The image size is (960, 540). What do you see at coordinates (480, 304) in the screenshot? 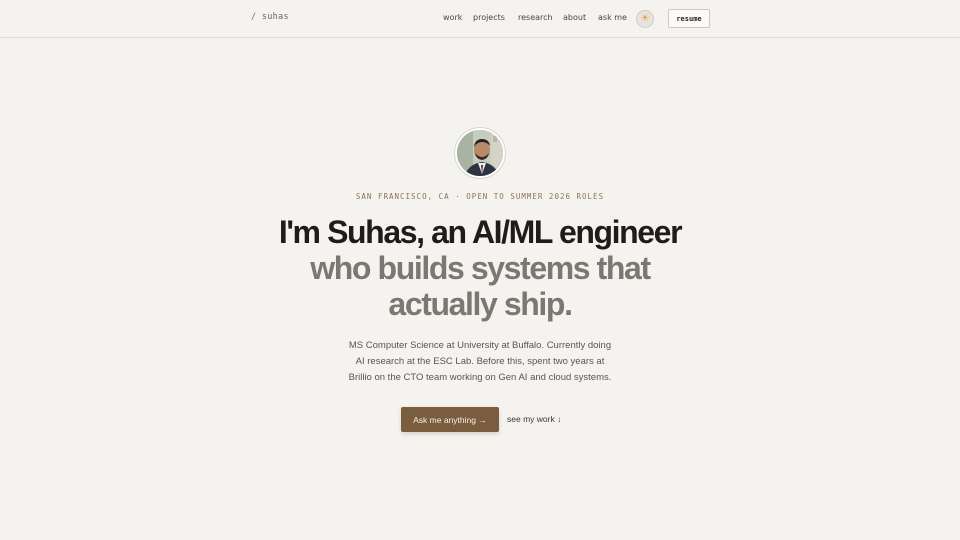
I see `headline-line-3: actually ship.` at bounding box center [480, 304].